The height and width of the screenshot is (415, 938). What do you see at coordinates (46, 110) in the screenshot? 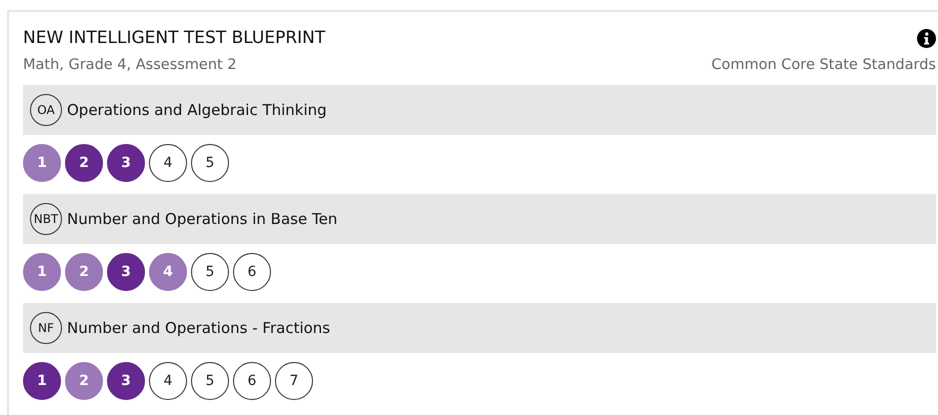
I see `domain-code-badge: OA` at bounding box center [46, 110].